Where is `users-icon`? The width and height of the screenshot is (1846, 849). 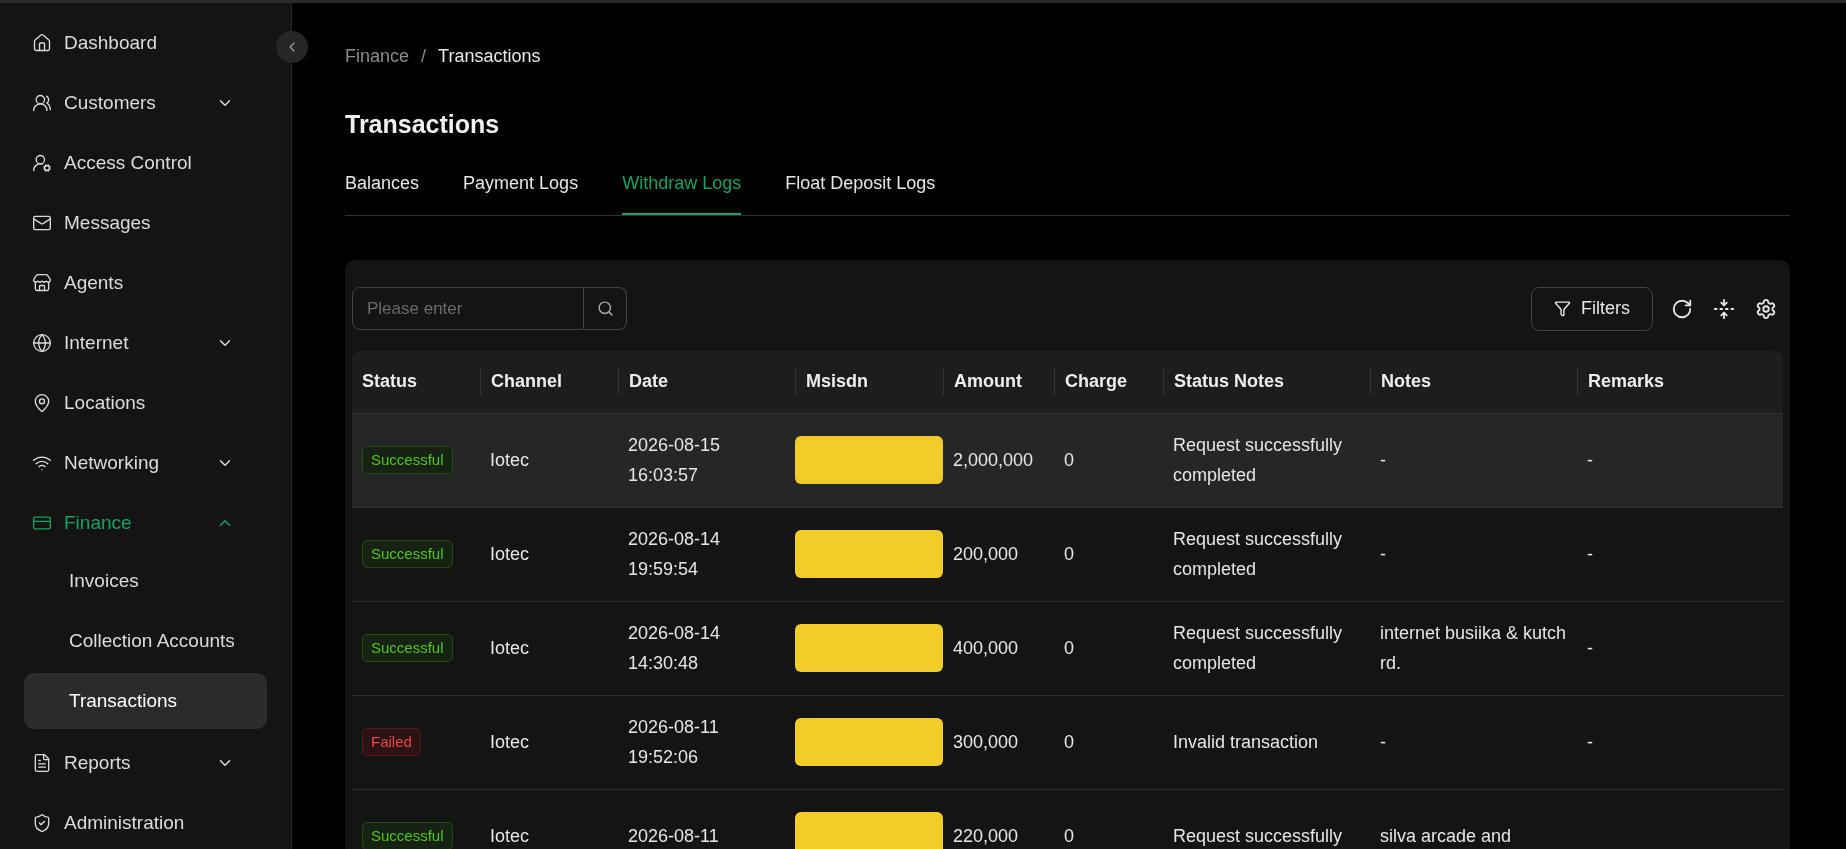
users-icon is located at coordinates (42, 103).